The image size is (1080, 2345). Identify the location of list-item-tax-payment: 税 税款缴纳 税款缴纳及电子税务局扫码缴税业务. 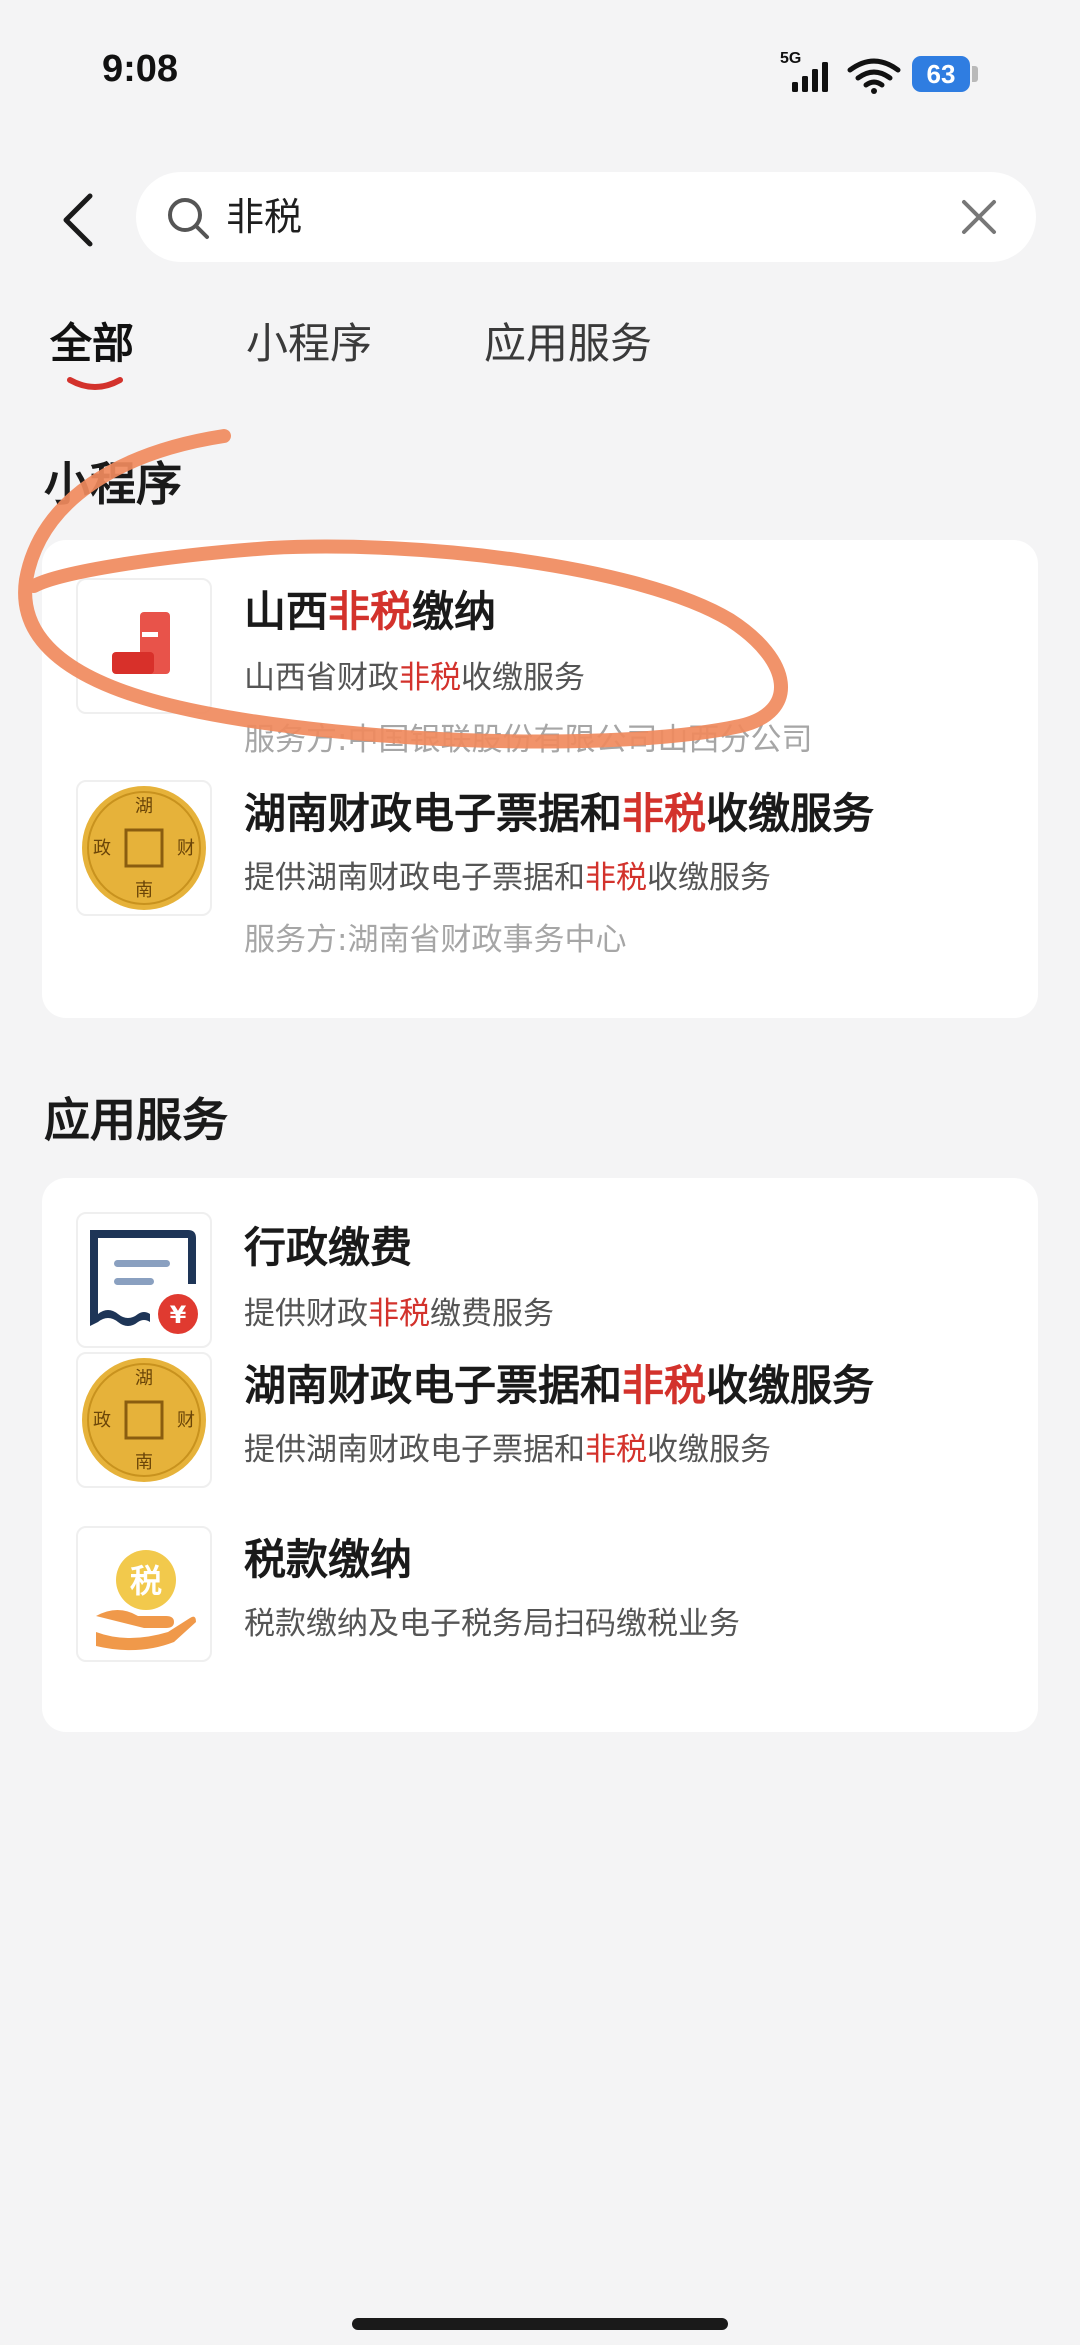
(540, 1629).